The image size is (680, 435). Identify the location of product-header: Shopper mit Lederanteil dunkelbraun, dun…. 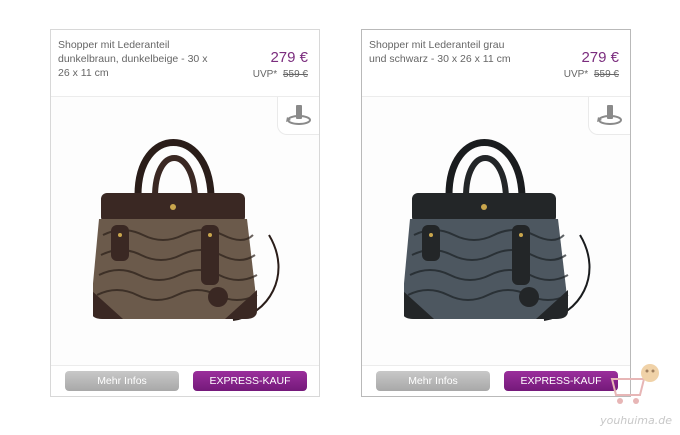
(185, 63).